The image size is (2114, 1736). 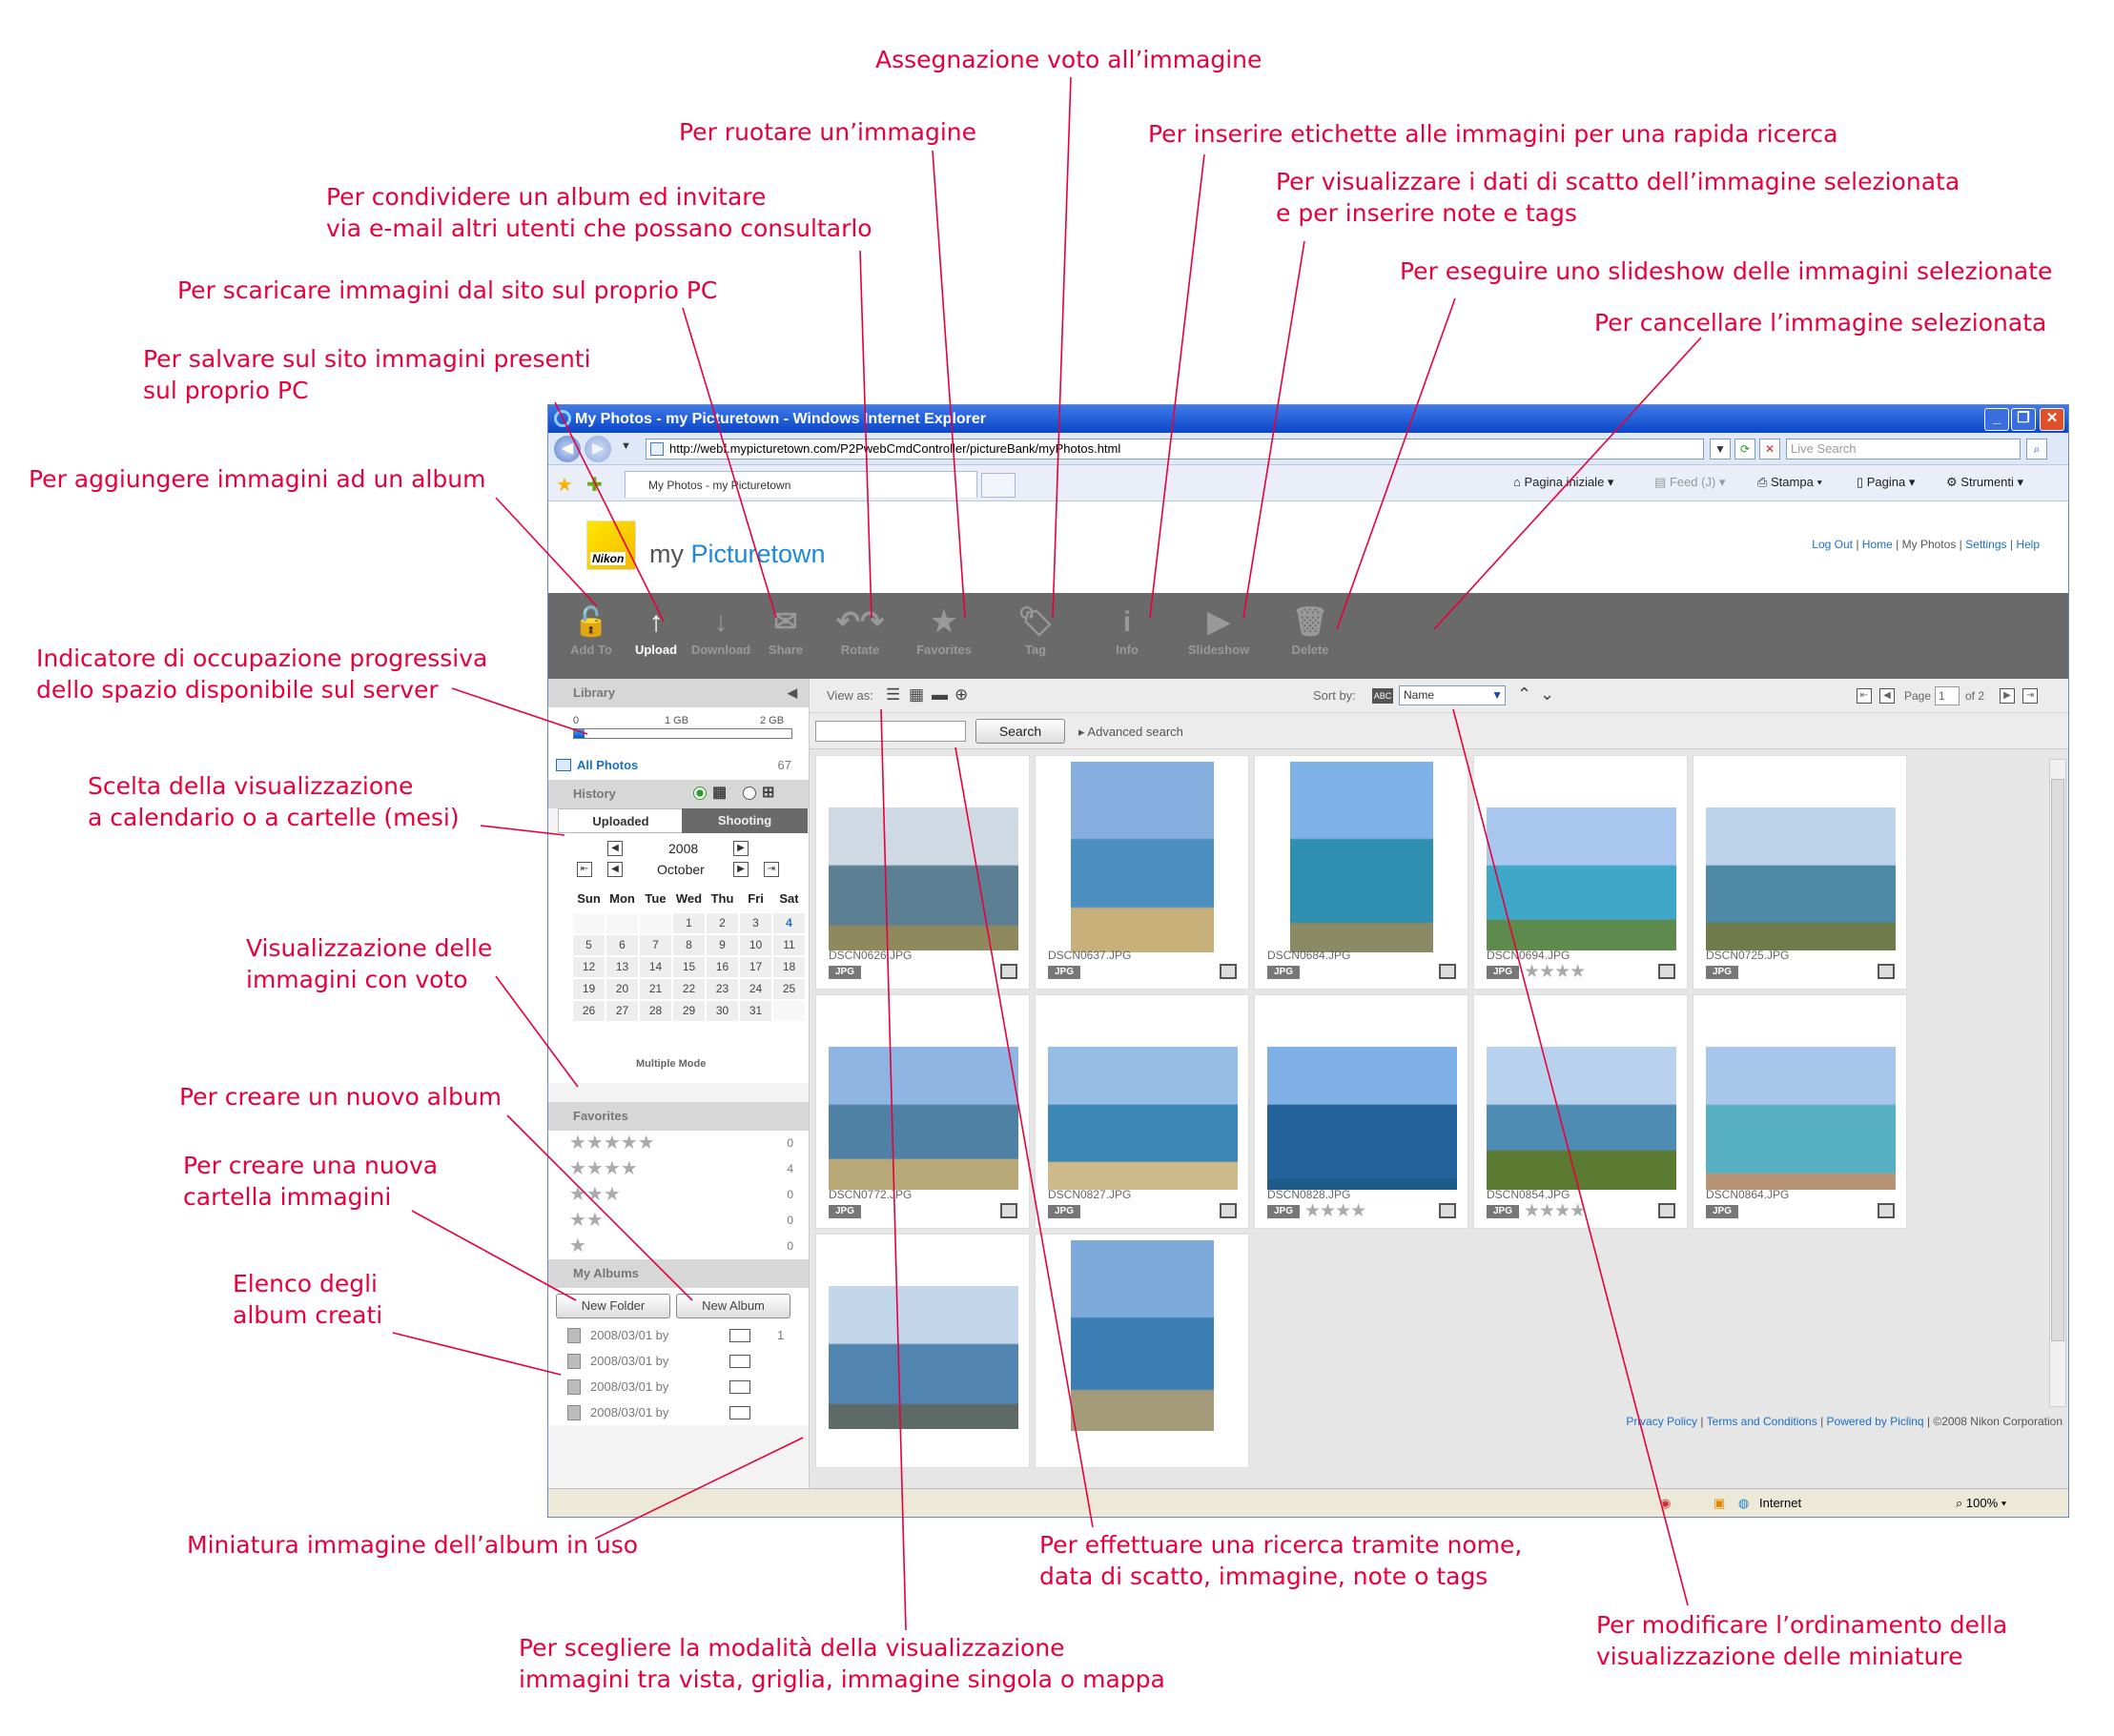 What do you see at coordinates (755, 989) in the screenshot?
I see `calendar-day: 24` at bounding box center [755, 989].